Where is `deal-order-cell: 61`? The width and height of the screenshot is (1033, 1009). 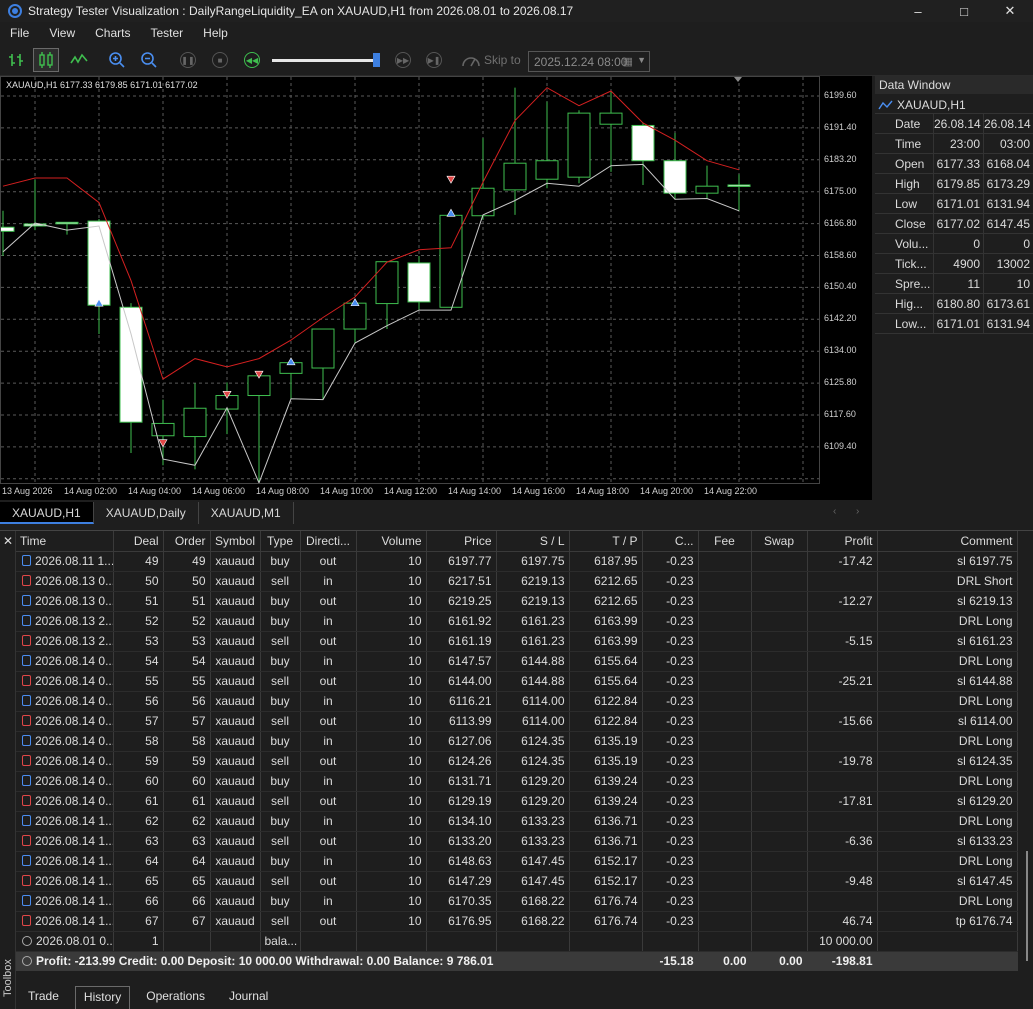 deal-order-cell: 61 is located at coordinates (187, 801).